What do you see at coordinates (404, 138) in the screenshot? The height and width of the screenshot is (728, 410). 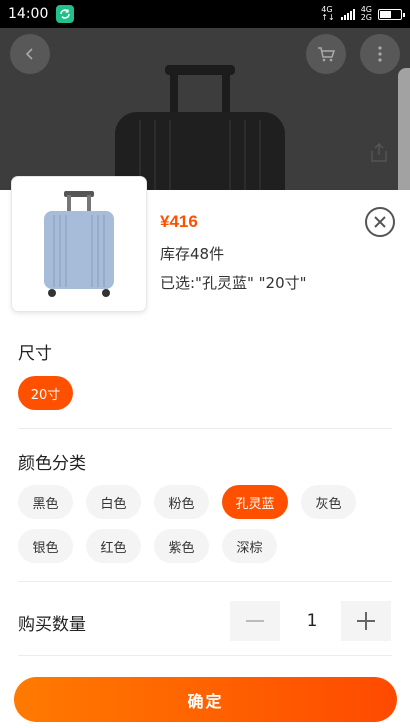 I see `side-pull-tab` at bounding box center [404, 138].